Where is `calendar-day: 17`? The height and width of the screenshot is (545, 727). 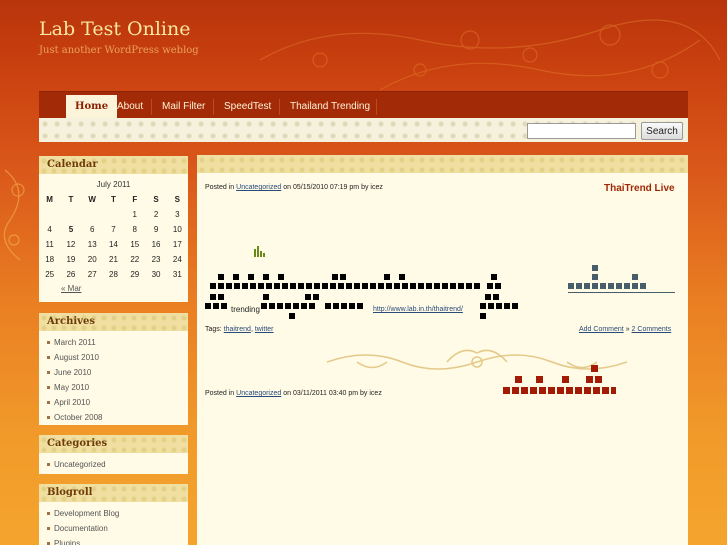
calendar-day: 17 is located at coordinates (177, 244).